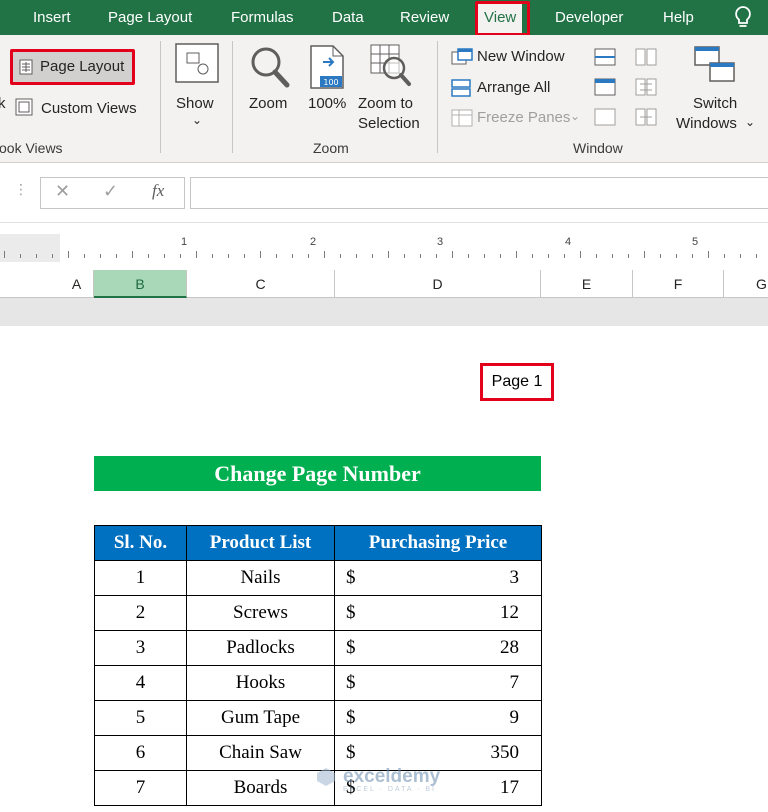 This screenshot has width=768, height=812. Describe the element at coordinates (140, 753) in the screenshot. I see `cell-sl: 6` at that location.